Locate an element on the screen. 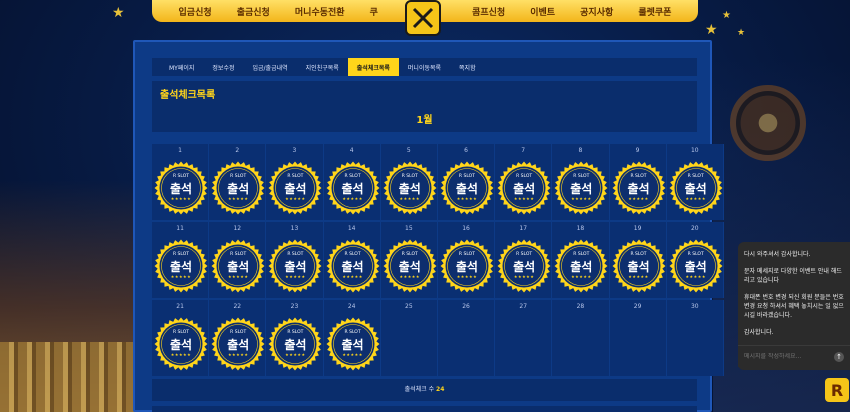 The width and height of the screenshot is (850, 412). calendar-day-number: 22 is located at coordinates (237, 306).